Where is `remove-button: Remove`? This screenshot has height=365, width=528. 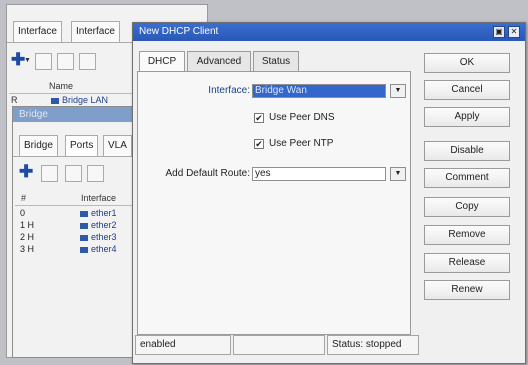 remove-button: Remove is located at coordinates (467, 235).